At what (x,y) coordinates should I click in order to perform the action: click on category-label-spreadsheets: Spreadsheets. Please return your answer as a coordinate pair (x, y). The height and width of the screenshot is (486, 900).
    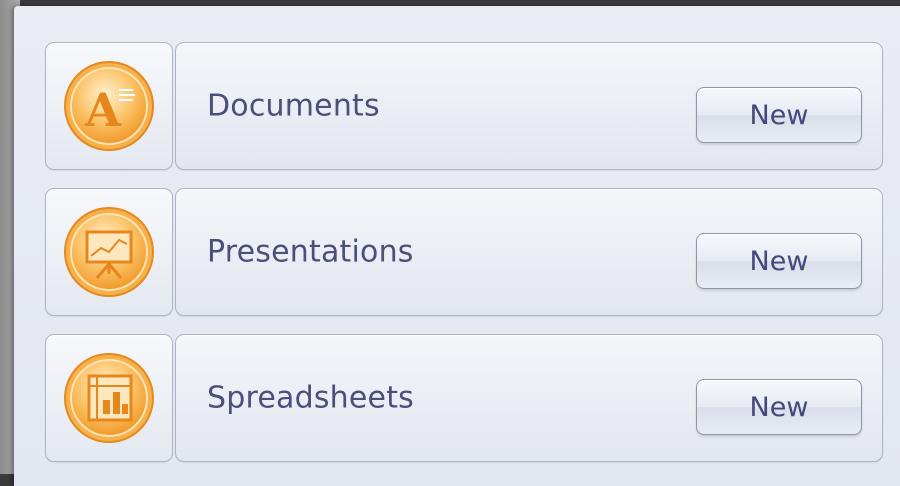
    Looking at the image, I should click on (310, 398).